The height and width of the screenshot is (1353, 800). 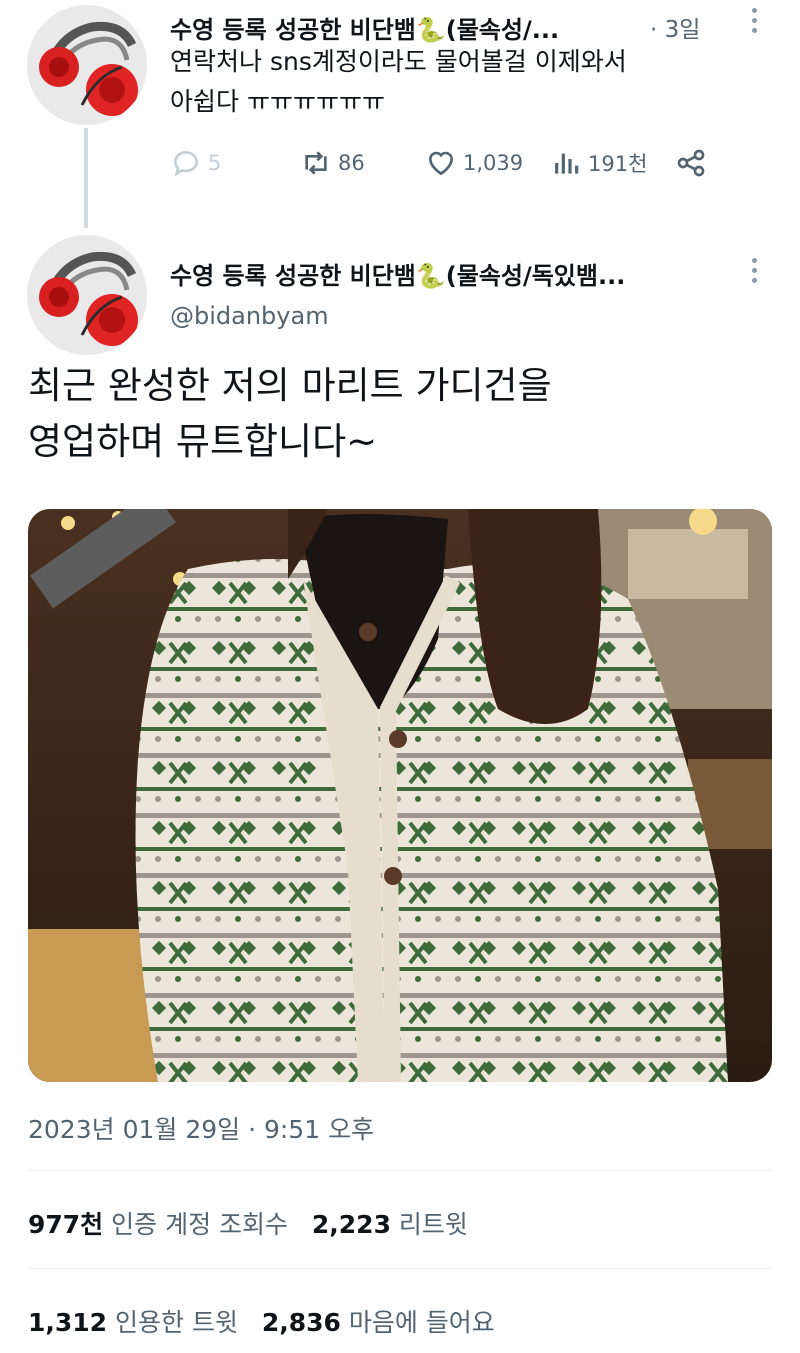 I want to click on retweet-button: 86, so click(x=332, y=163).